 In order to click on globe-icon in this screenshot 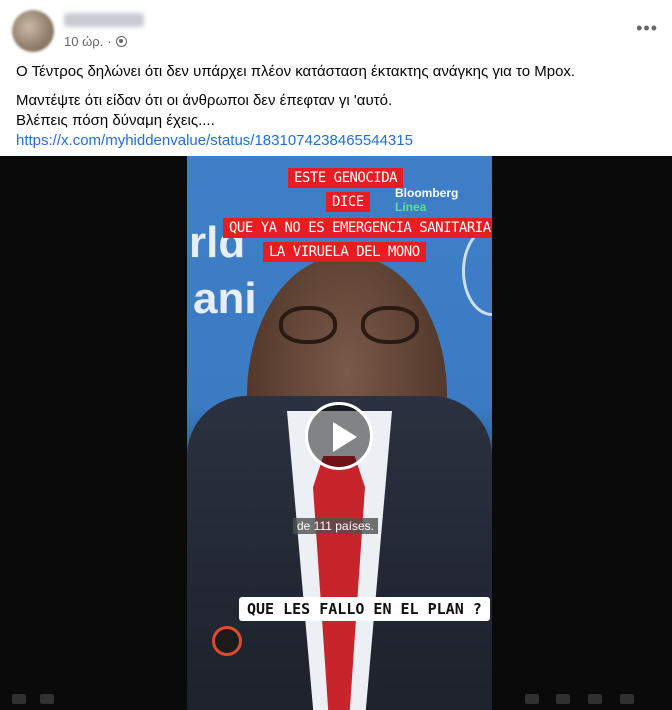, I will do `click(121, 41)`.